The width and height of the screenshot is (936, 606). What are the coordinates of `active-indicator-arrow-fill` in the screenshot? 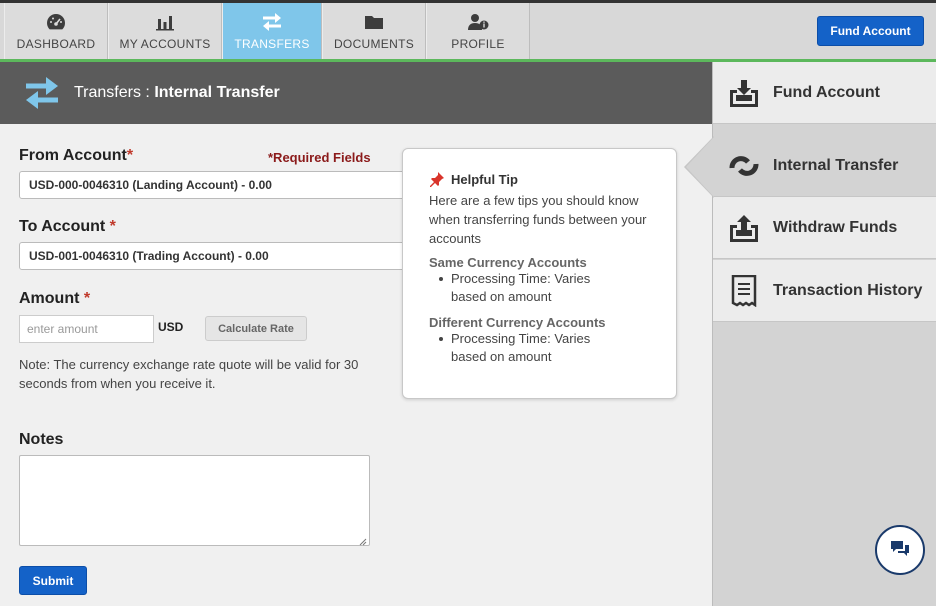 It's located at (700, 167).